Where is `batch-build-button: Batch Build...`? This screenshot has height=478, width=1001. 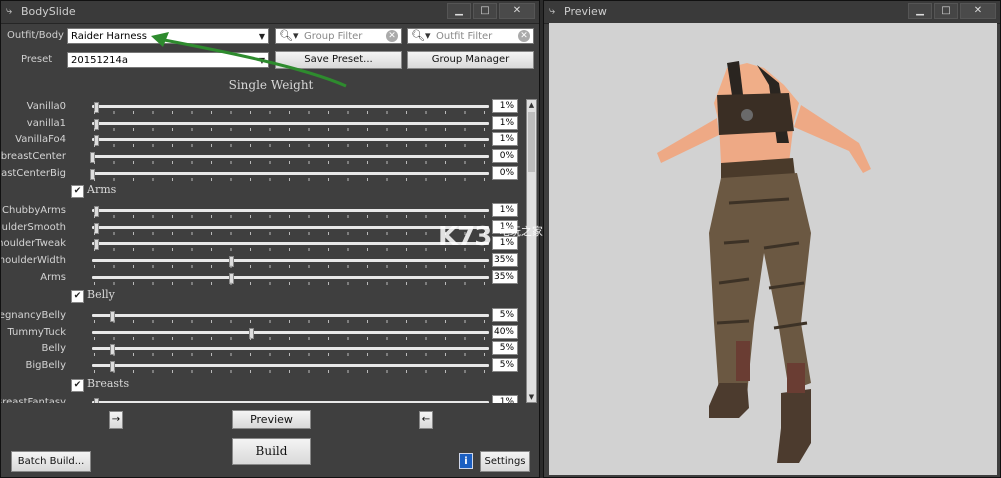 batch-build-button: Batch Build... is located at coordinates (51, 461).